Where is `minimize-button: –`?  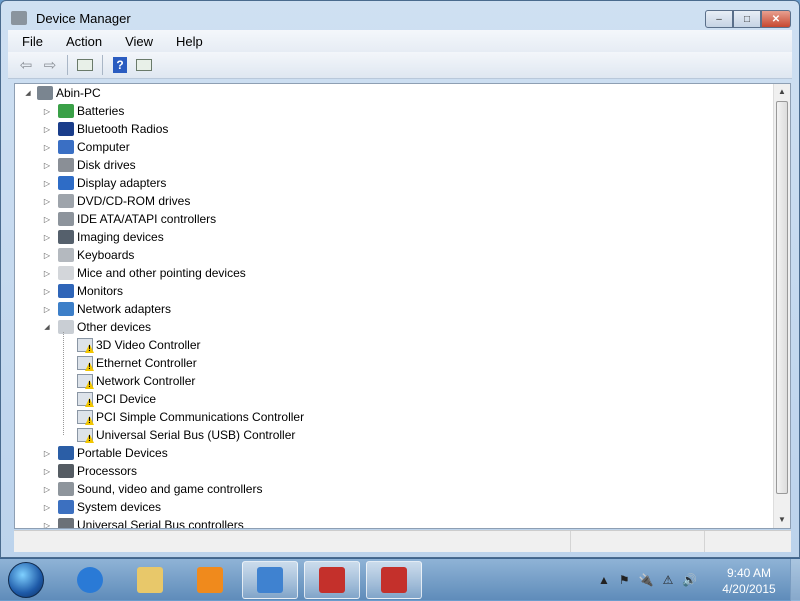
minimize-button: – is located at coordinates (719, 19).